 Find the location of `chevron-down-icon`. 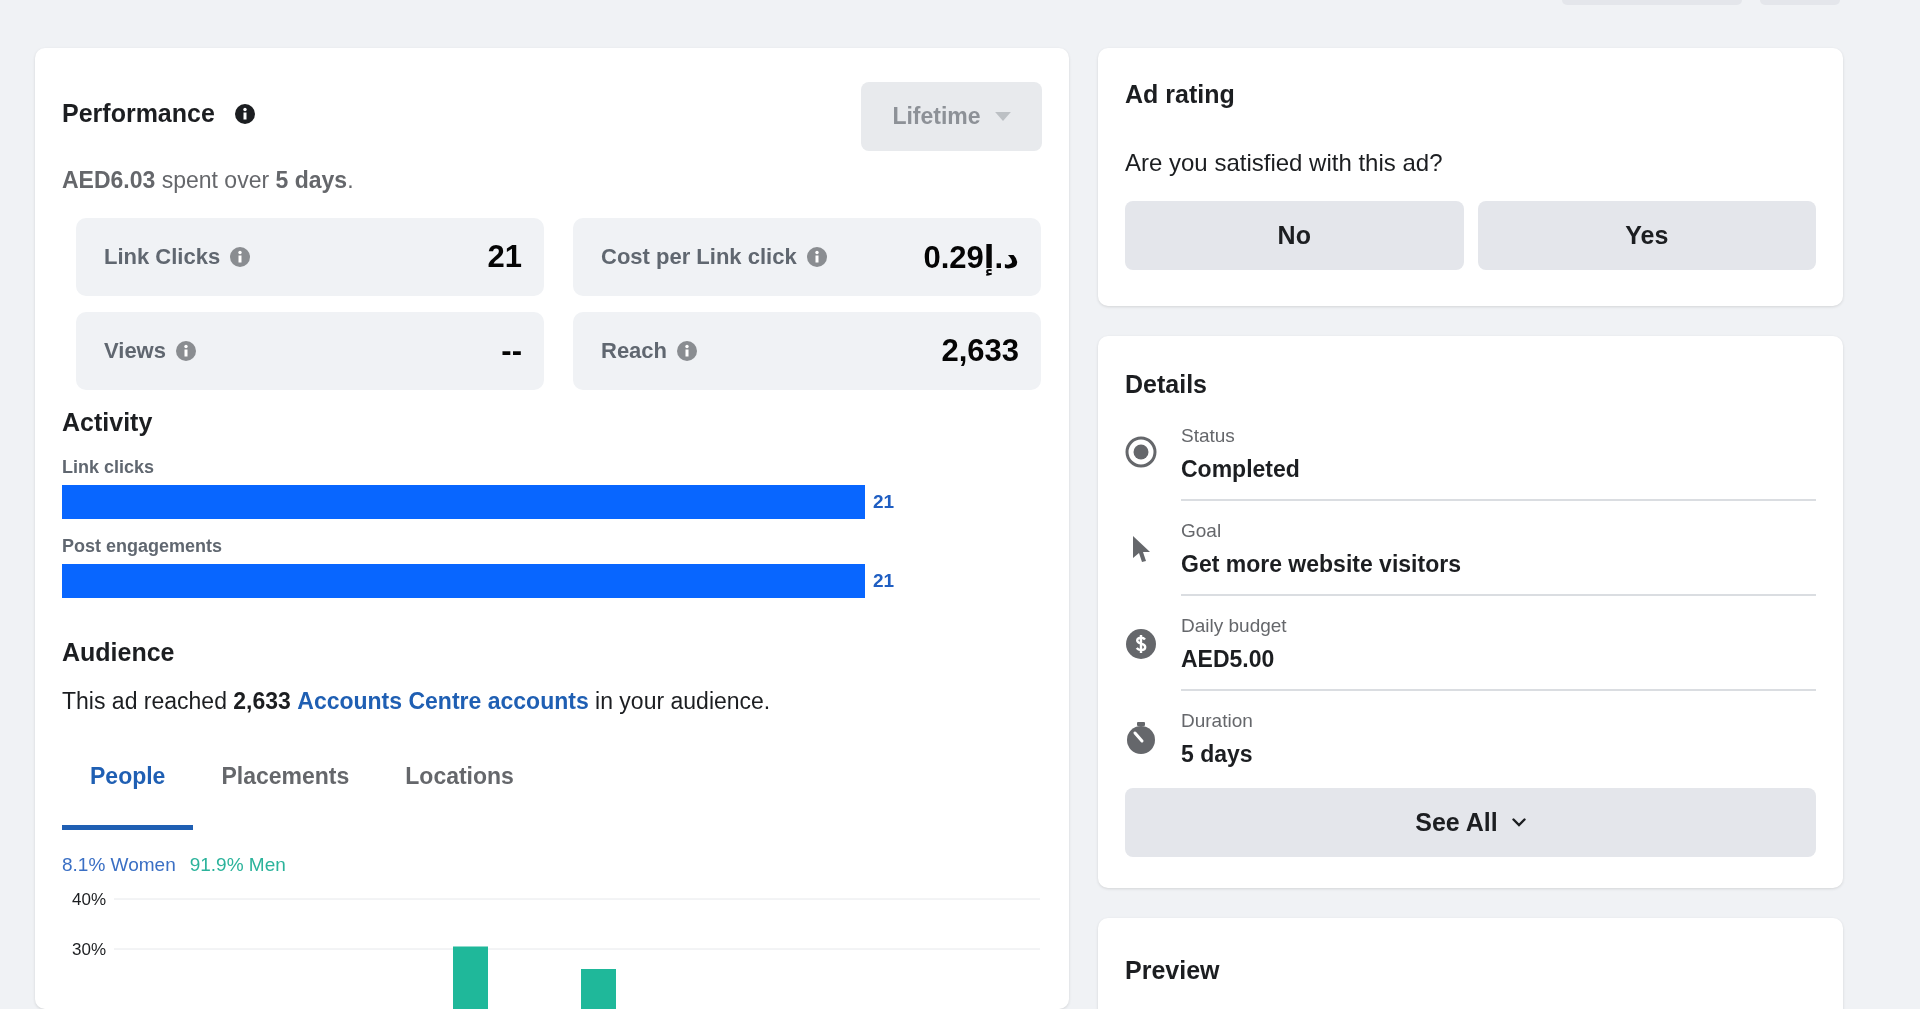

chevron-down-icon is located at coordinates (1518, 822).